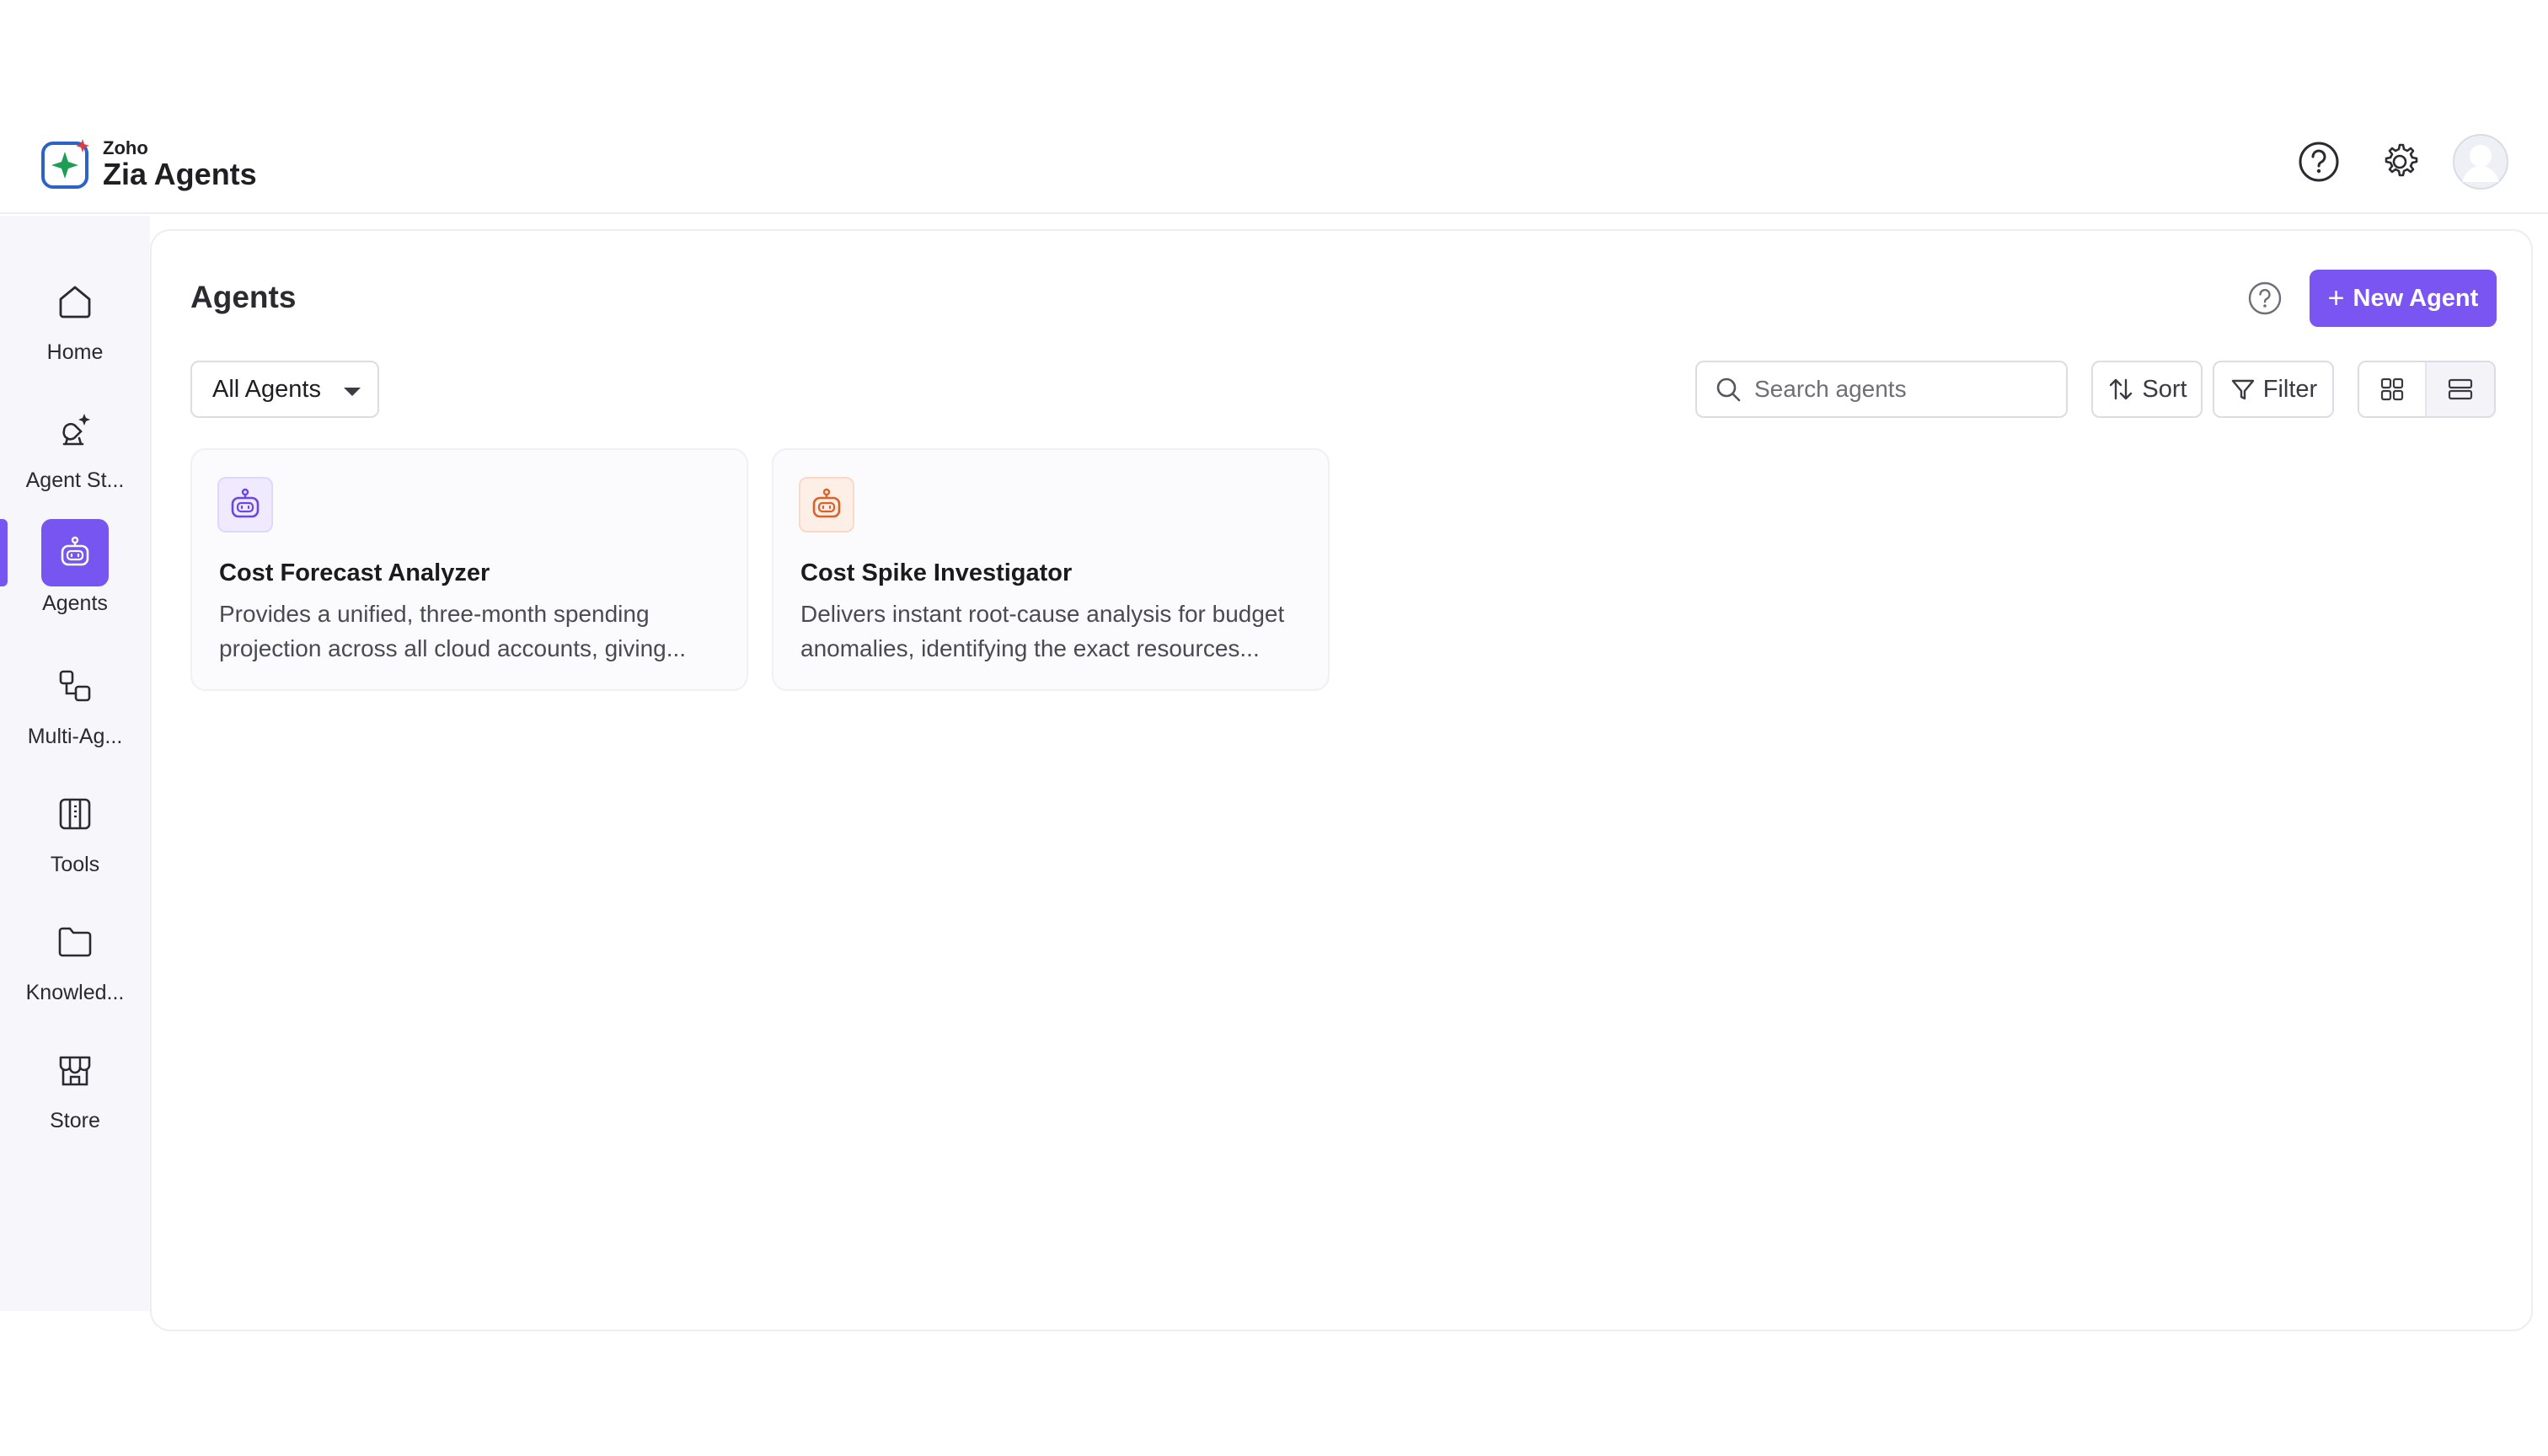 The width and height of the screenshot is (2548, 1456). What do you see at coordinates (266, 389) in the screenshot?
I see `dropdown-value: All Agents` at bounding box center [266, 389].